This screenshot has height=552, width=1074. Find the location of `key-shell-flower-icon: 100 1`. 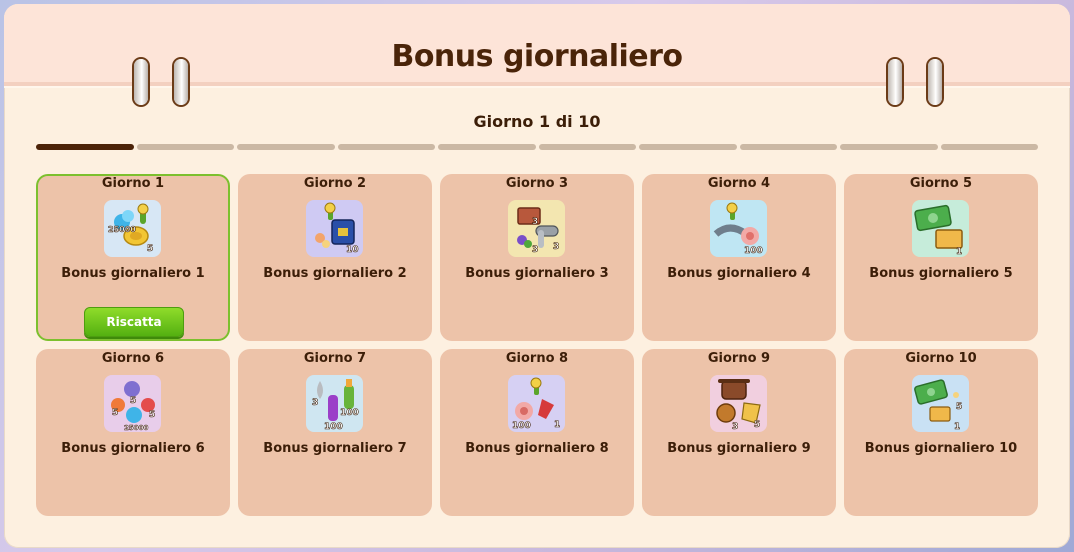

key-shell-flower-icon: 100 1 is located at coordinates (536, 403).